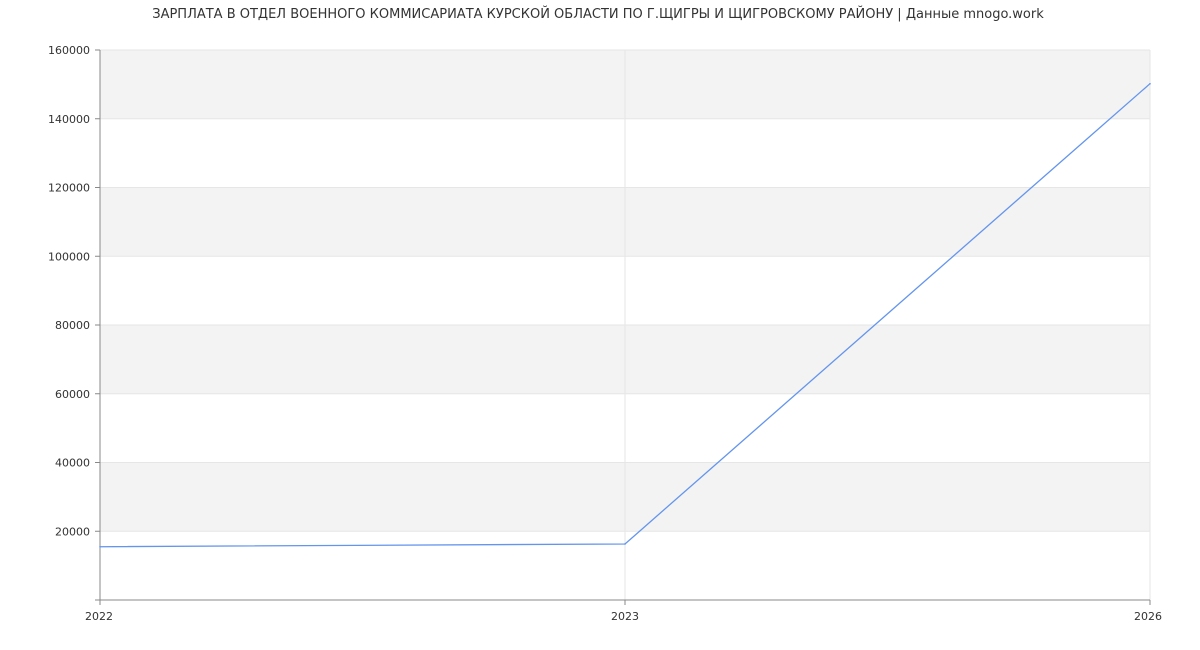  Describe the element at coordinates (1148, 616) in the screenshot. I see `x-tick-label: 2026` at that location.